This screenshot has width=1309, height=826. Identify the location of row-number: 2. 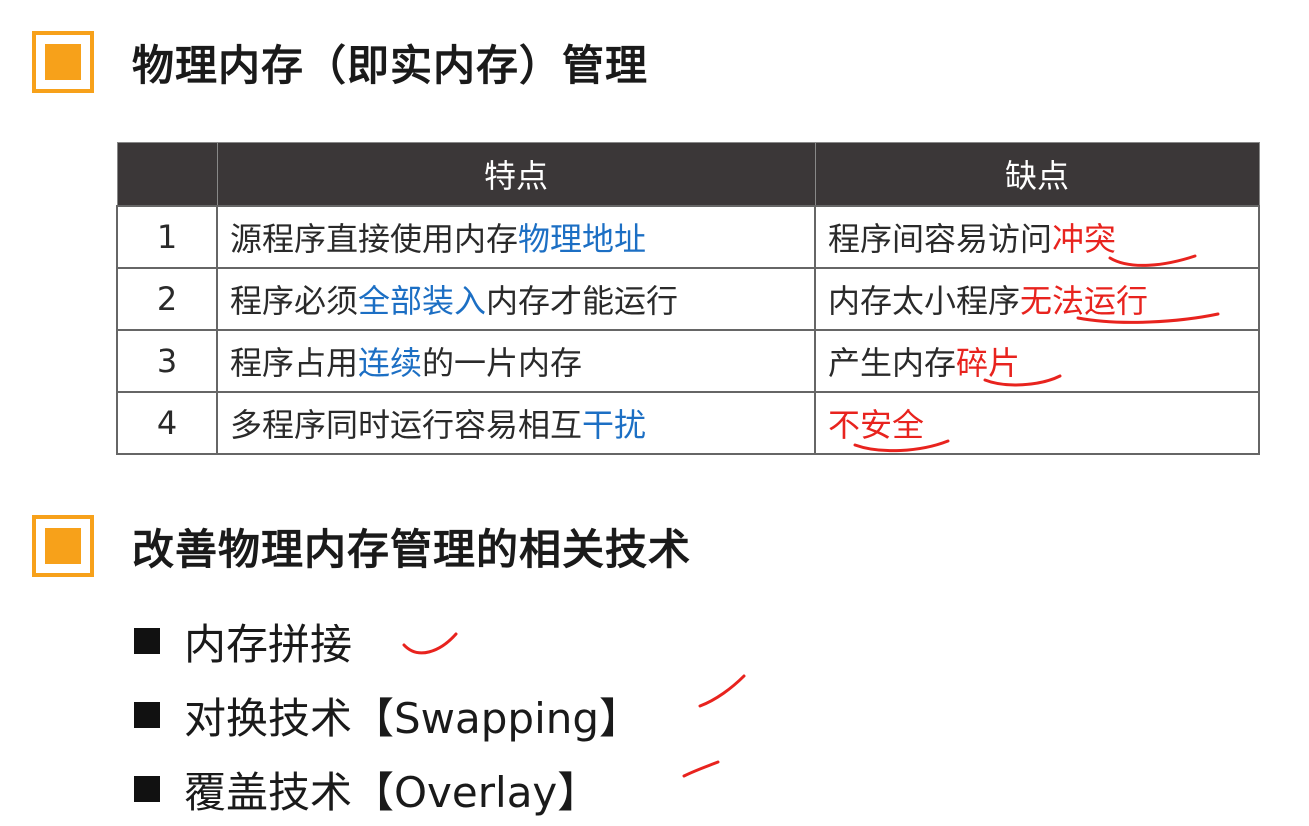
(167, 299).